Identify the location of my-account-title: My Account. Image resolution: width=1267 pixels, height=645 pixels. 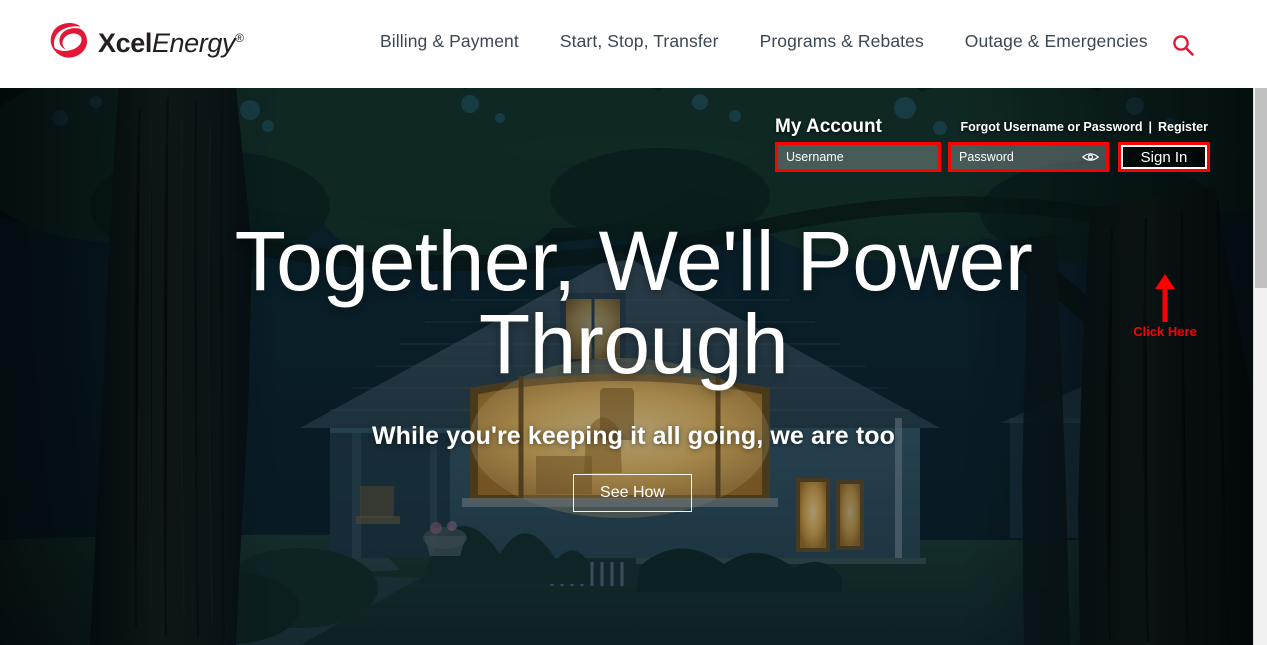
(828, 126).